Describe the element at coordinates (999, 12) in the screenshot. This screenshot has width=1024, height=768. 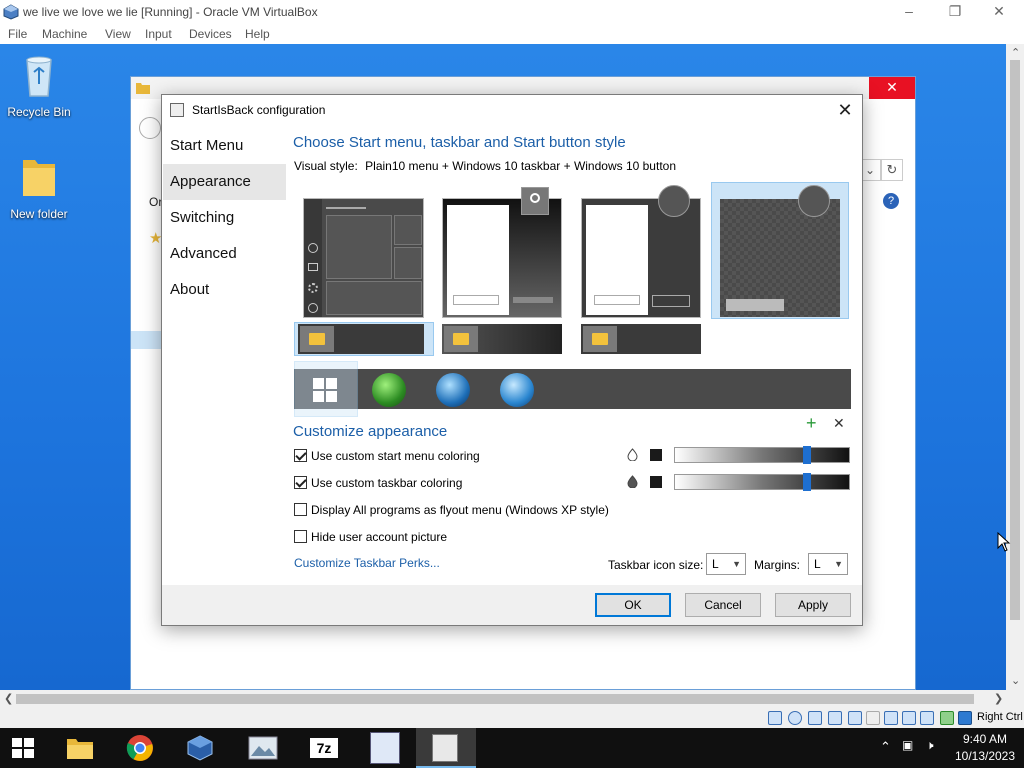
I see `close-button: ✕` at that location.